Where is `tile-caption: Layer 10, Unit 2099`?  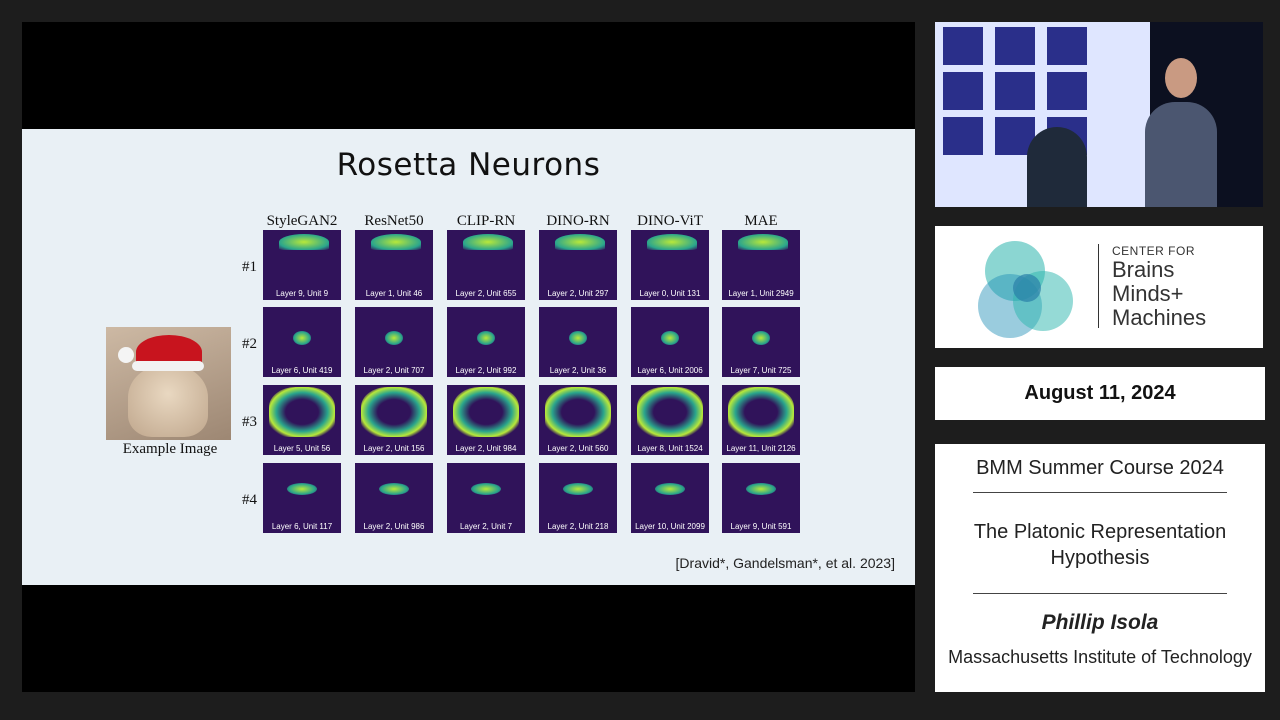
tile-caption: Layer 10, Unit 2099 is located at coordinates (670, 526).